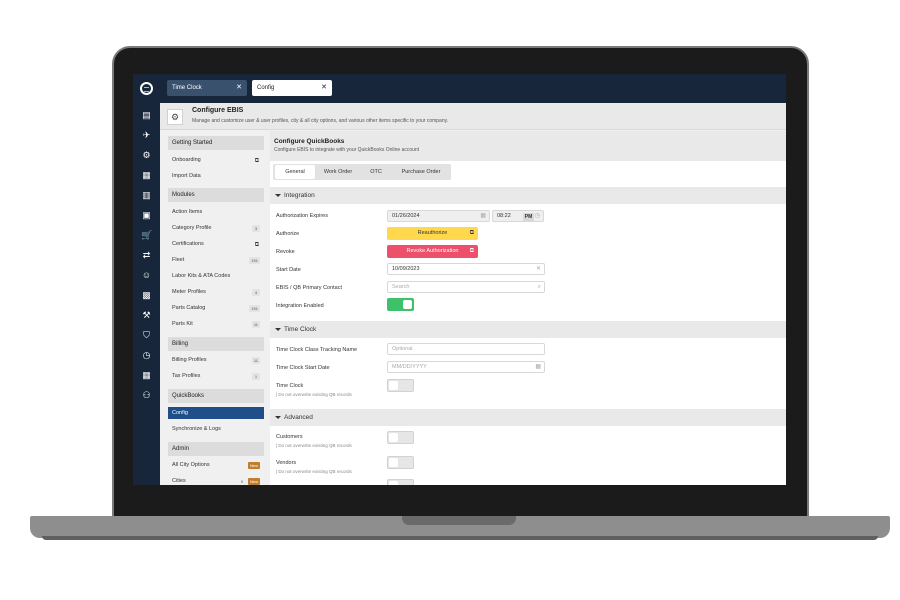  What do you see at coordinates (146, 295) in the screenshot?
I see `building-icon: ▩` at bounding box center [146, 295].